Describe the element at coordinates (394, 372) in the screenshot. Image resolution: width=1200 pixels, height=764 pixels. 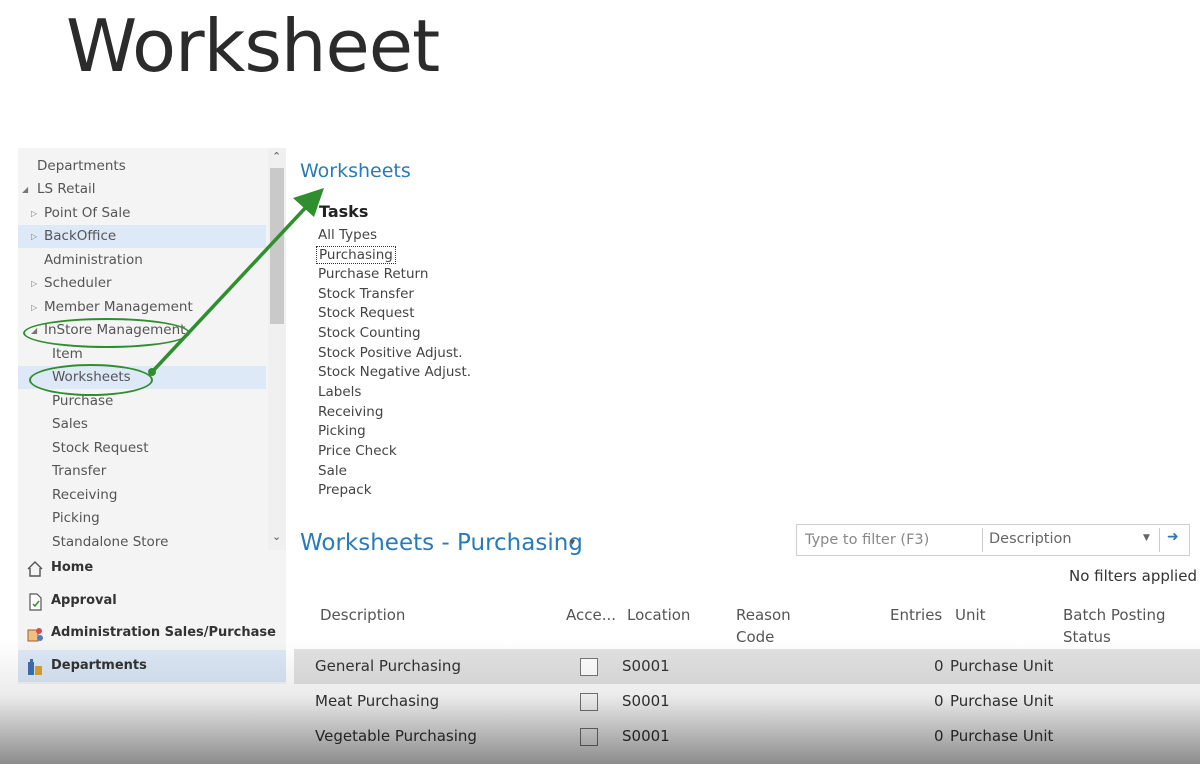
I see `task-stock-negative-adjust: Stock Negative Adjust.` at that location.